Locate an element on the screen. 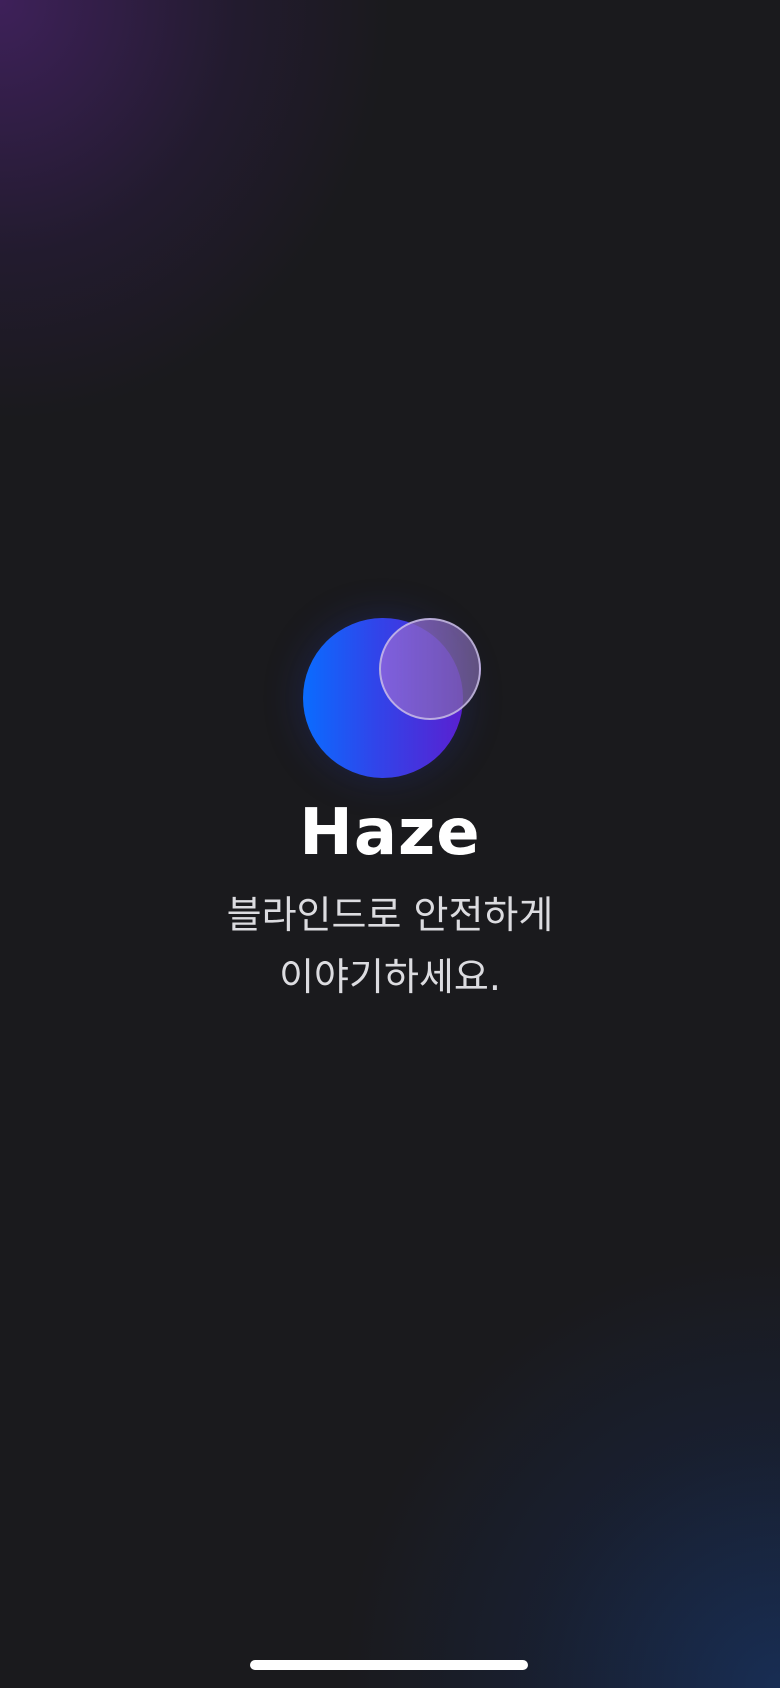 The width and height of the screenshot is (780, 1688). tagline-line-1: 블라인드로 안전하게 is located at coordinates (390, 915).